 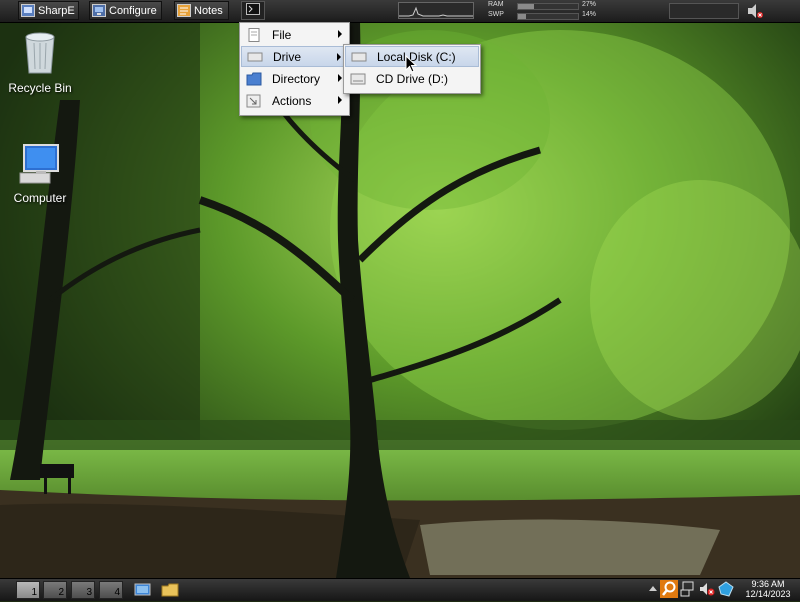 What do you see at coordinates (143, 590) in the screenshot?
I see `show-desktop-icon` at bounding box center [143, 590].